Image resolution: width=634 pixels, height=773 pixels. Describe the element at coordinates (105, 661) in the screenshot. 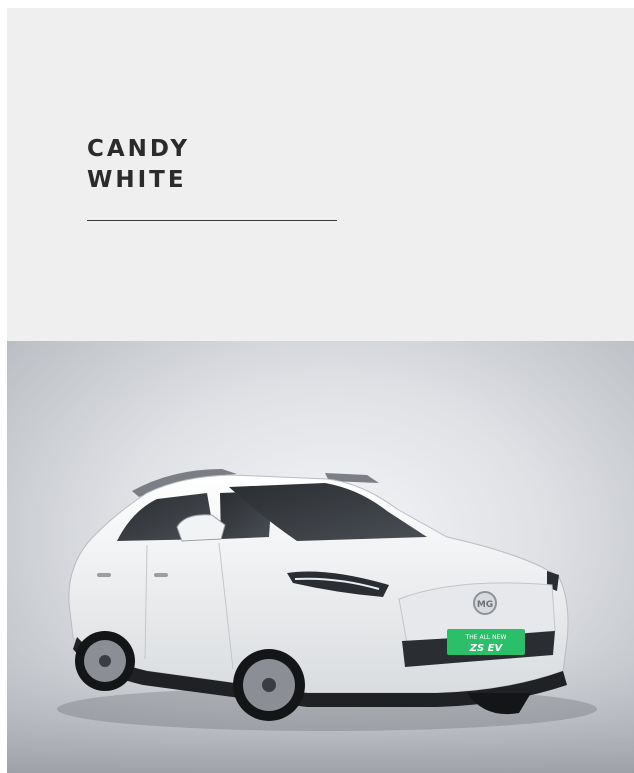

I see `rear-wheel` at that location.